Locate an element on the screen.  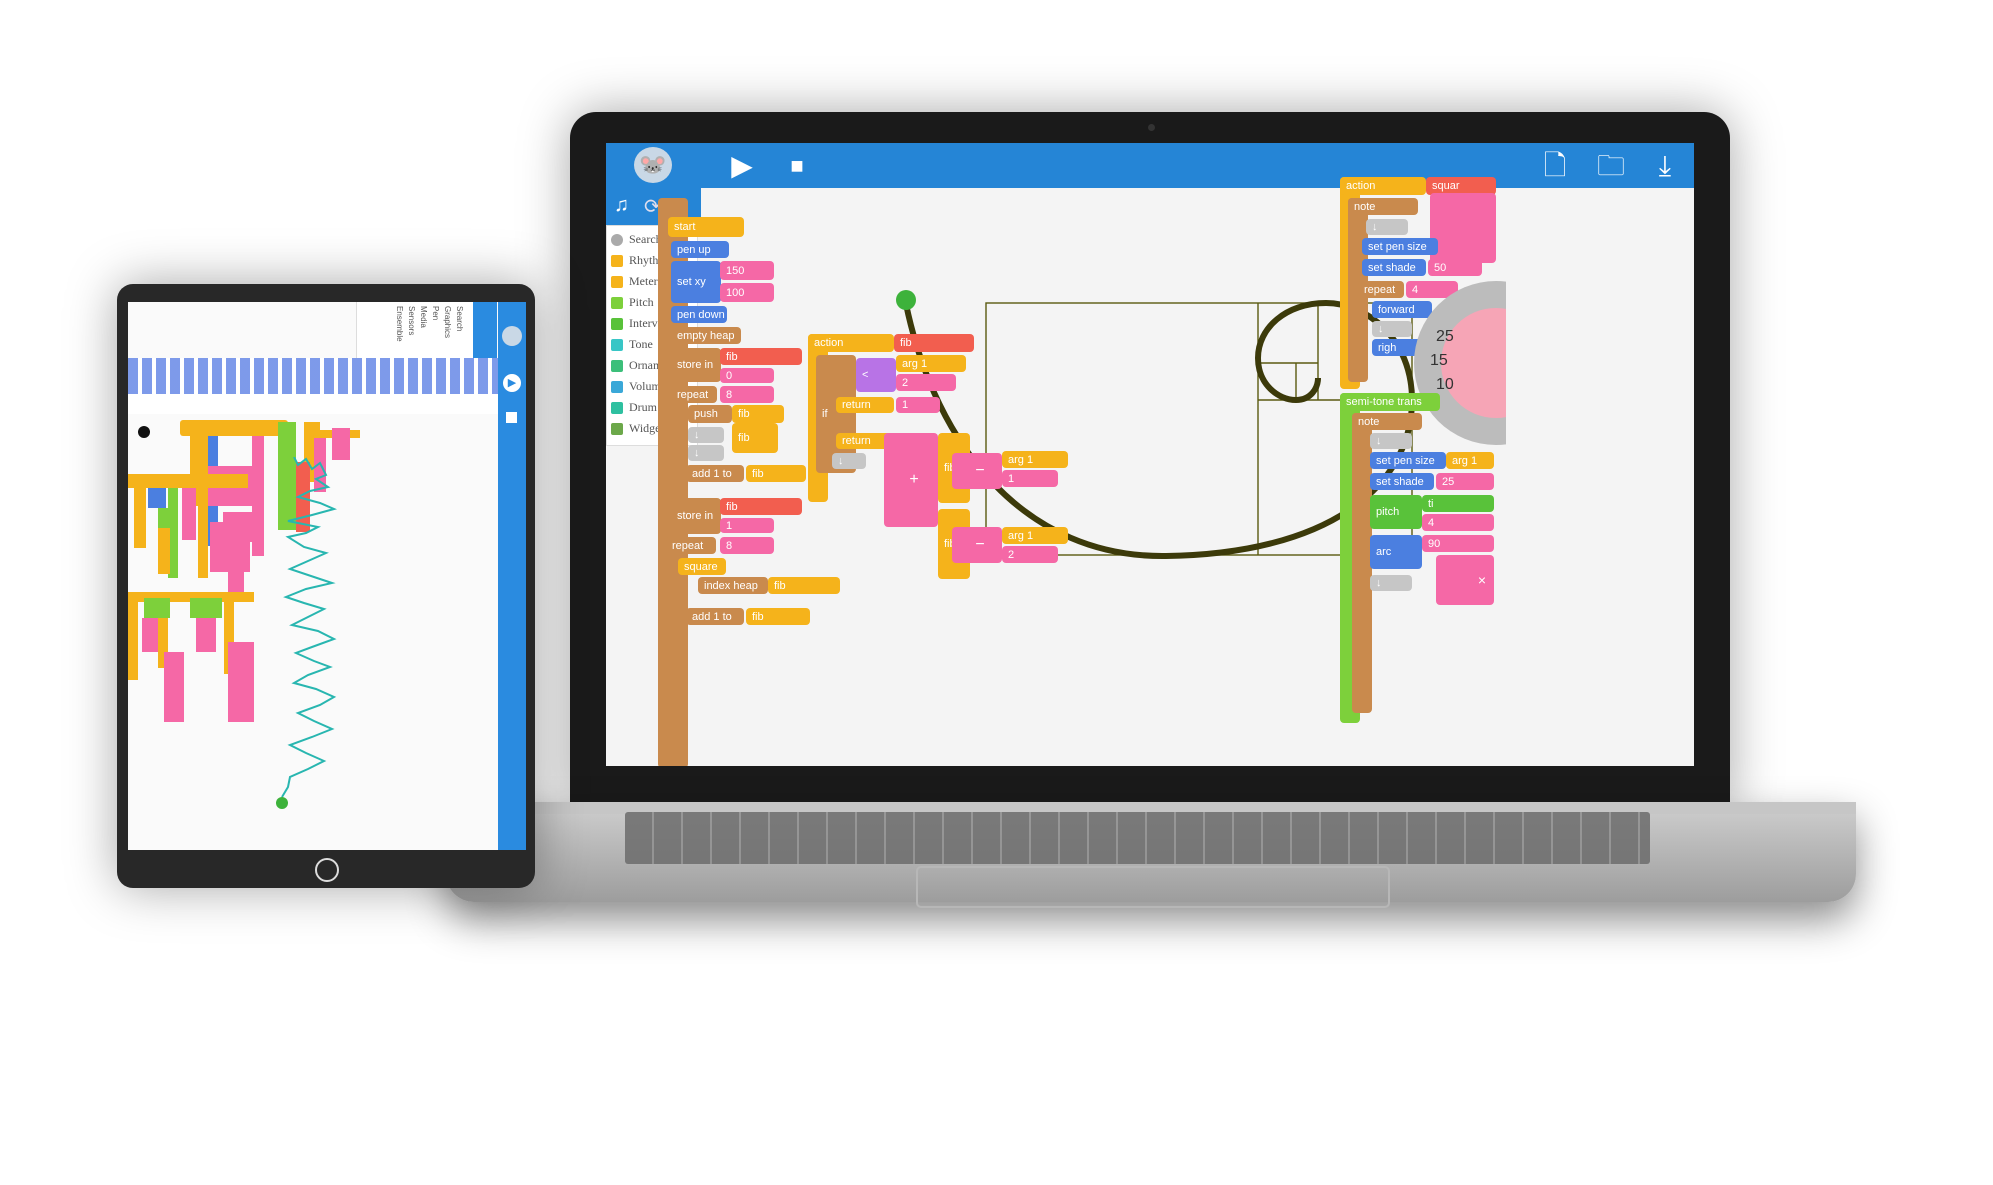
note-block-spine is located at coordinates (1362, 563).